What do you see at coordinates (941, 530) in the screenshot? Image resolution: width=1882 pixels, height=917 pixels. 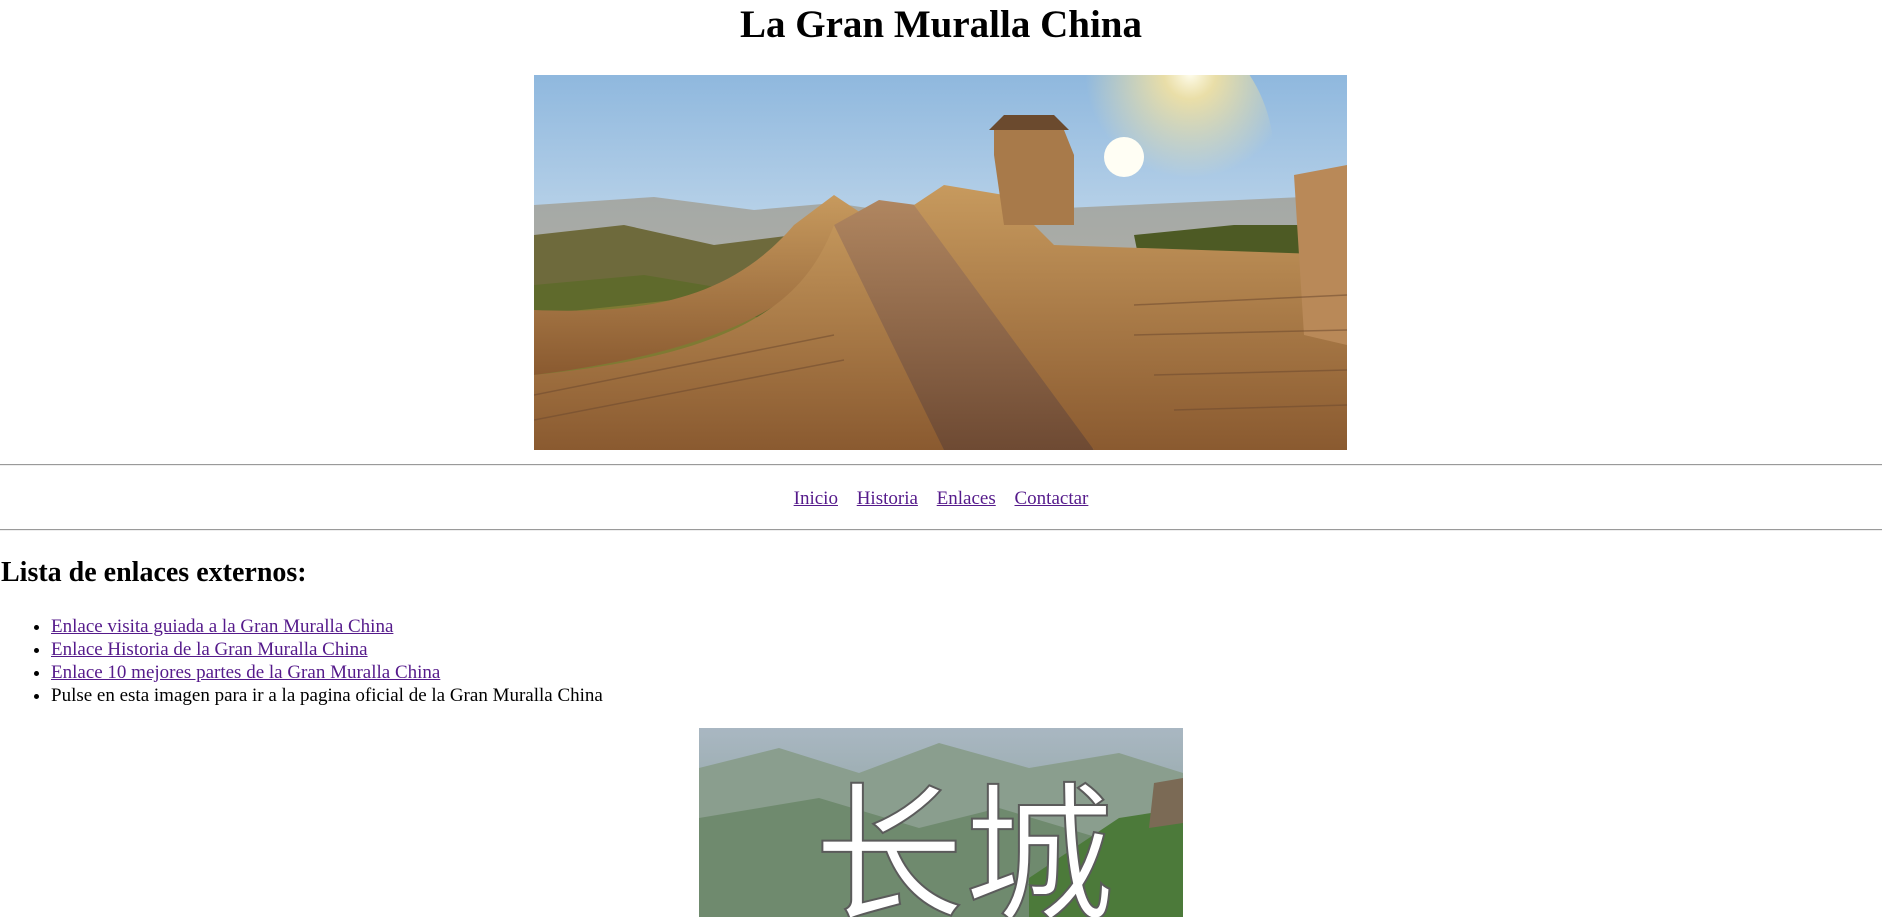 I see `bottom-divider` at bounding box center [941, 530].